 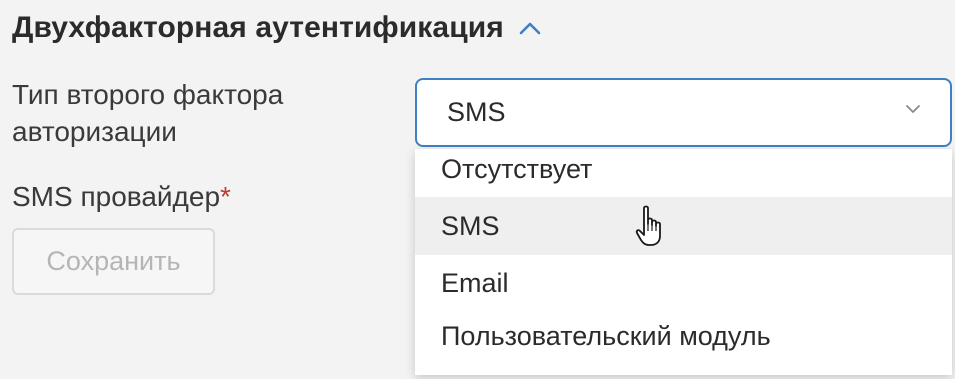 I want to click on section-title: Двухфакторная аутентификация, so click(x=258, y=27).